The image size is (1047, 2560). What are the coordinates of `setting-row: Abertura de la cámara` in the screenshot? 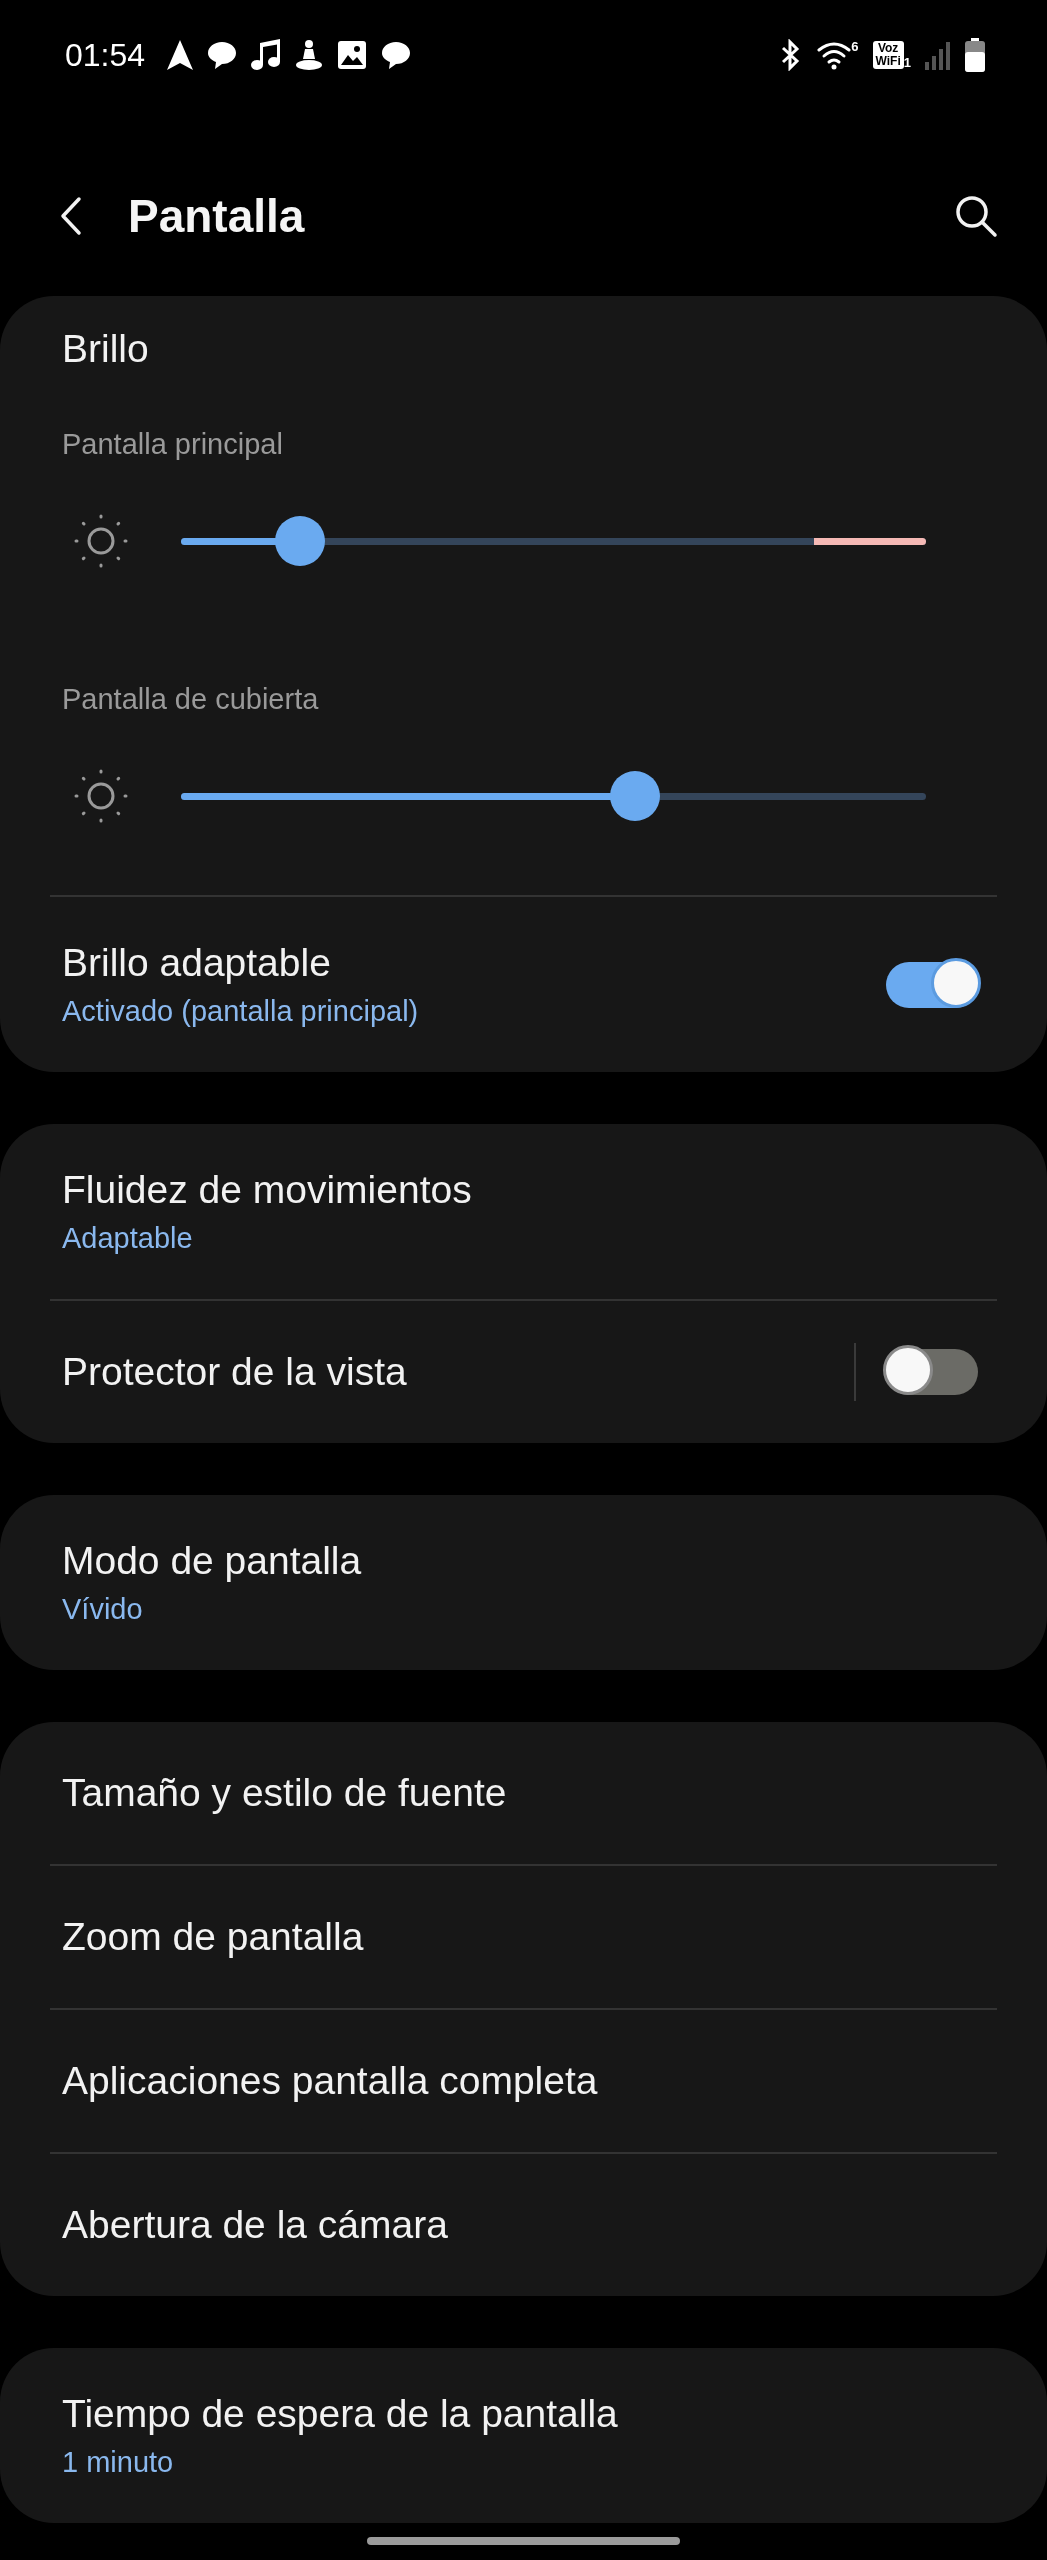 It's located at (523, 2225).